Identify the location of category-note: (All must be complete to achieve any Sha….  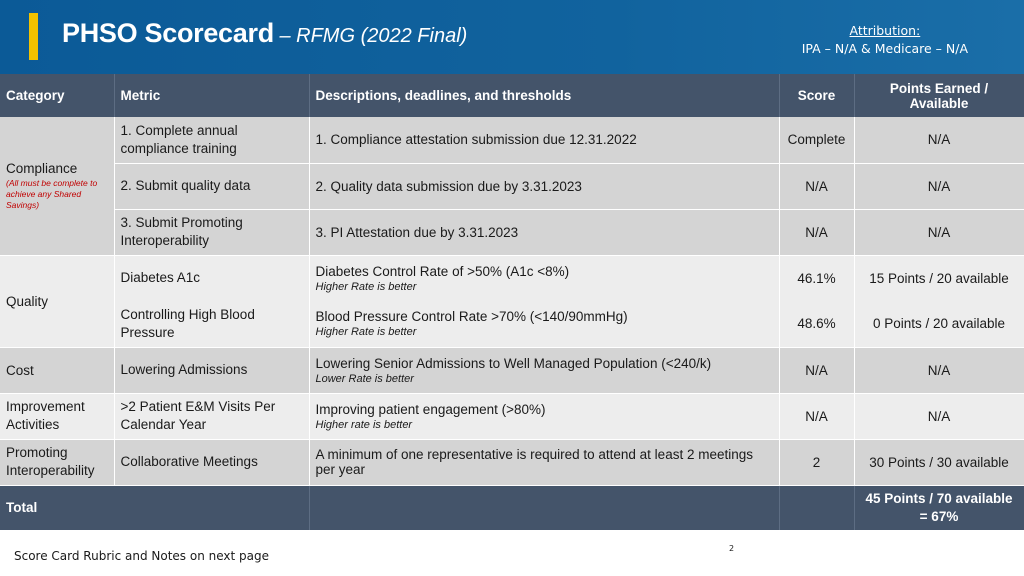
(52, 193).